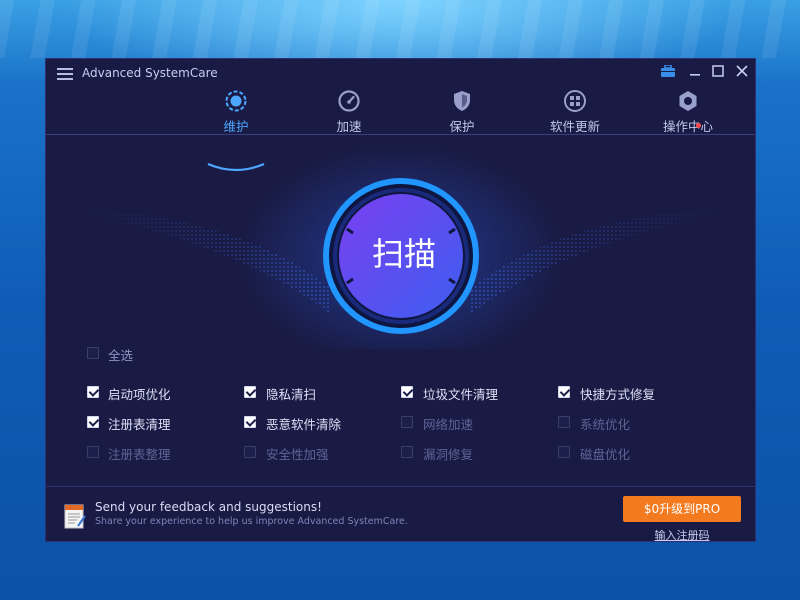 Image resolution: width=800 pixels, height=600 pixels. I want to click on checkbox-label: 漏洞修复, so click(448, 454).